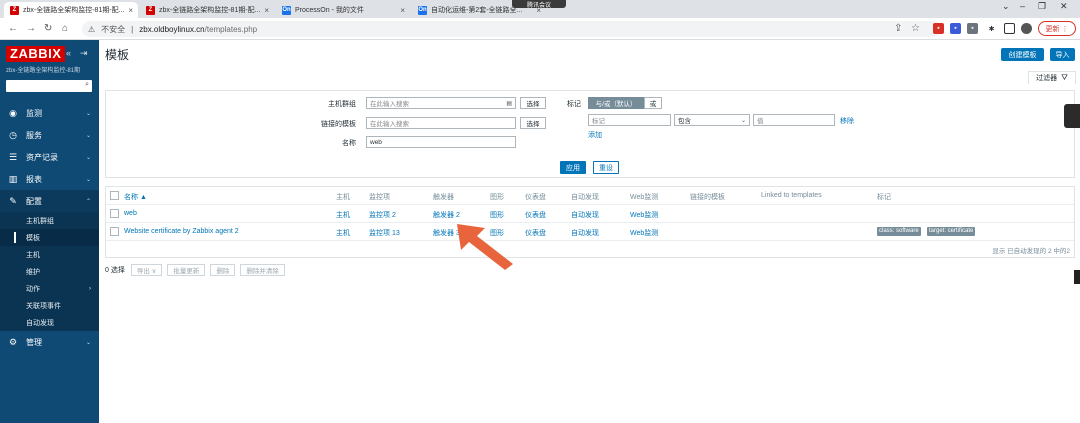  Describe the element at coordinates (441, 123) in the screenshot. I see `linked-templates-input: 在此输入搜索` at that location.